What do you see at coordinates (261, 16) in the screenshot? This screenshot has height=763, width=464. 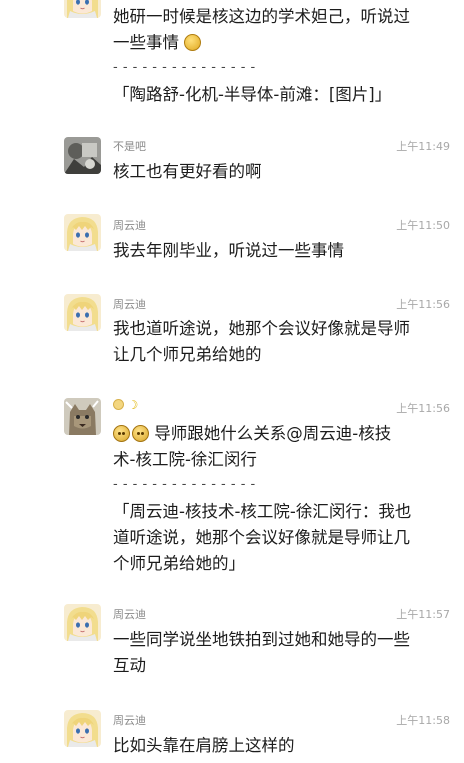 I see `message-line: 她研一时候是核这边的学术妲己，听说过` at bounding box center [261, 16].